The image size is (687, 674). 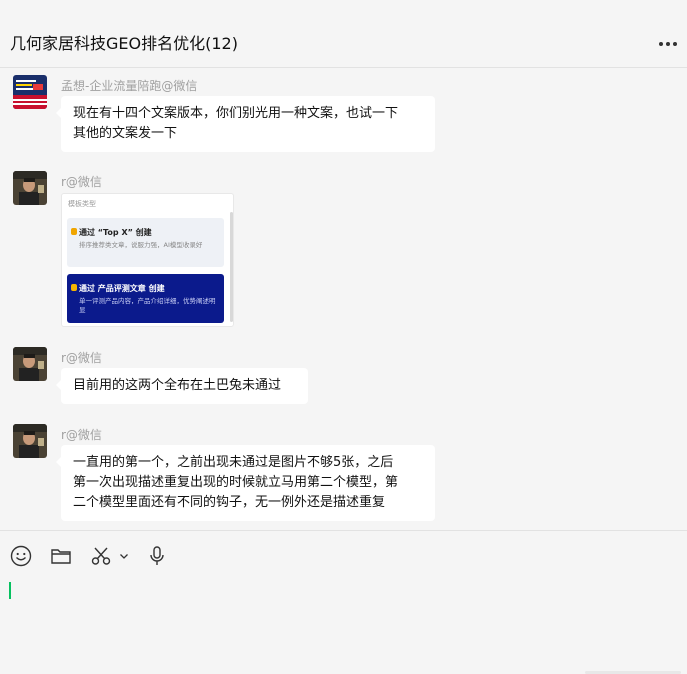 I want to click on voice-button, so click(x=157, y=556).